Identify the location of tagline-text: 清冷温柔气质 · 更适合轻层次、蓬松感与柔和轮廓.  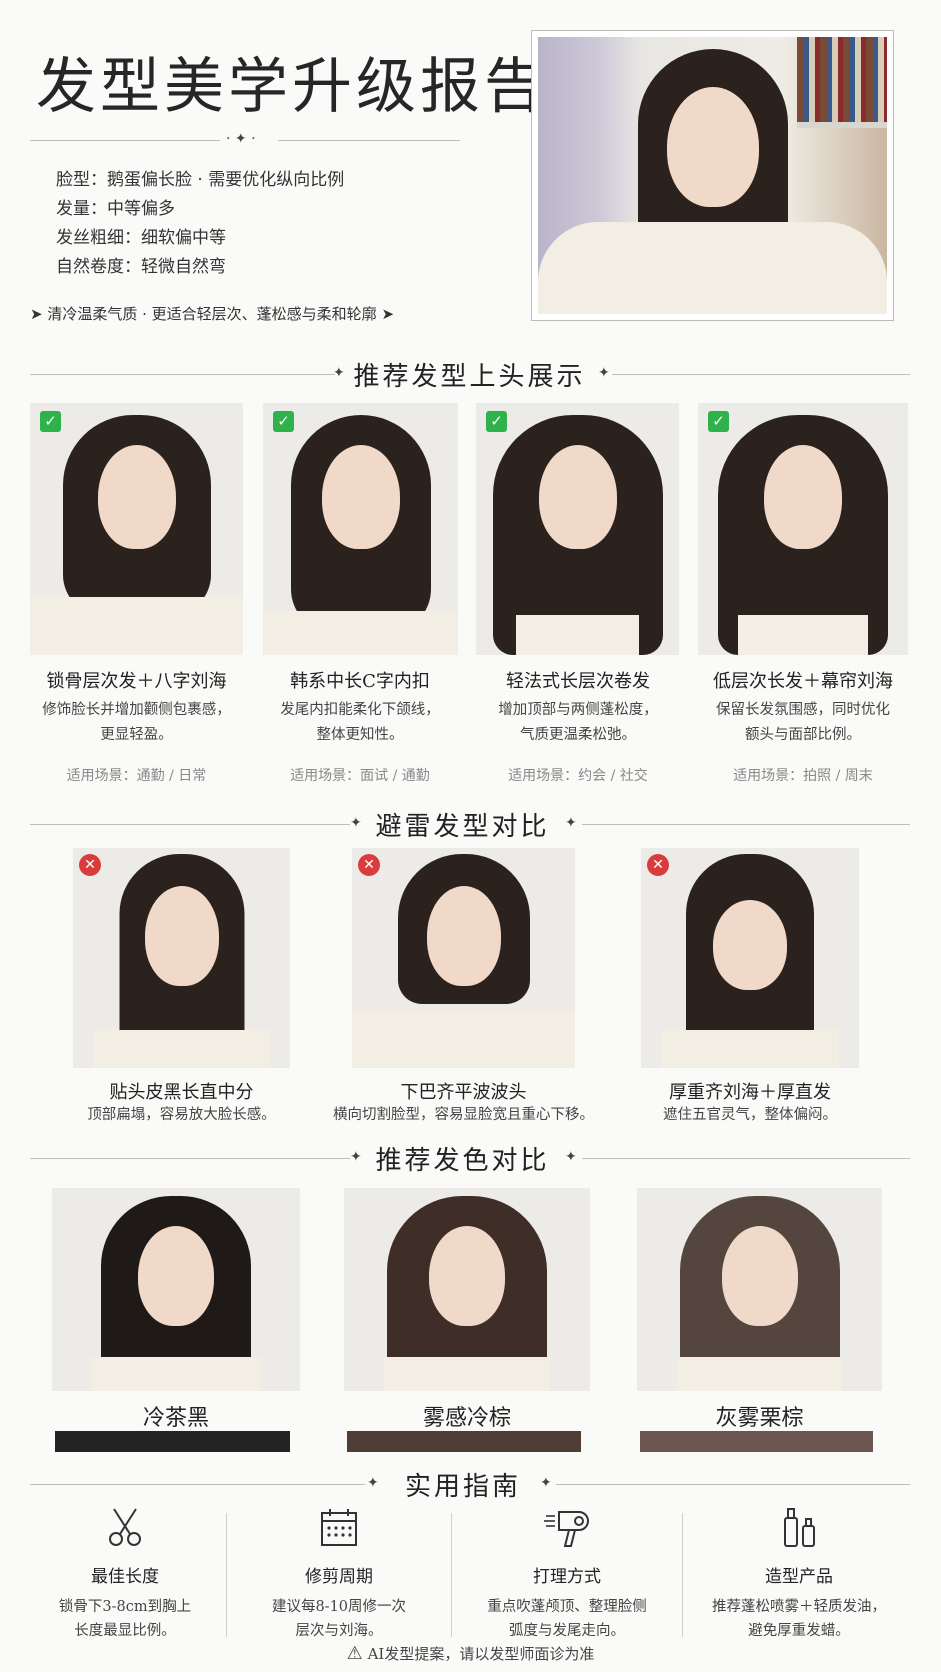
(212, 314).